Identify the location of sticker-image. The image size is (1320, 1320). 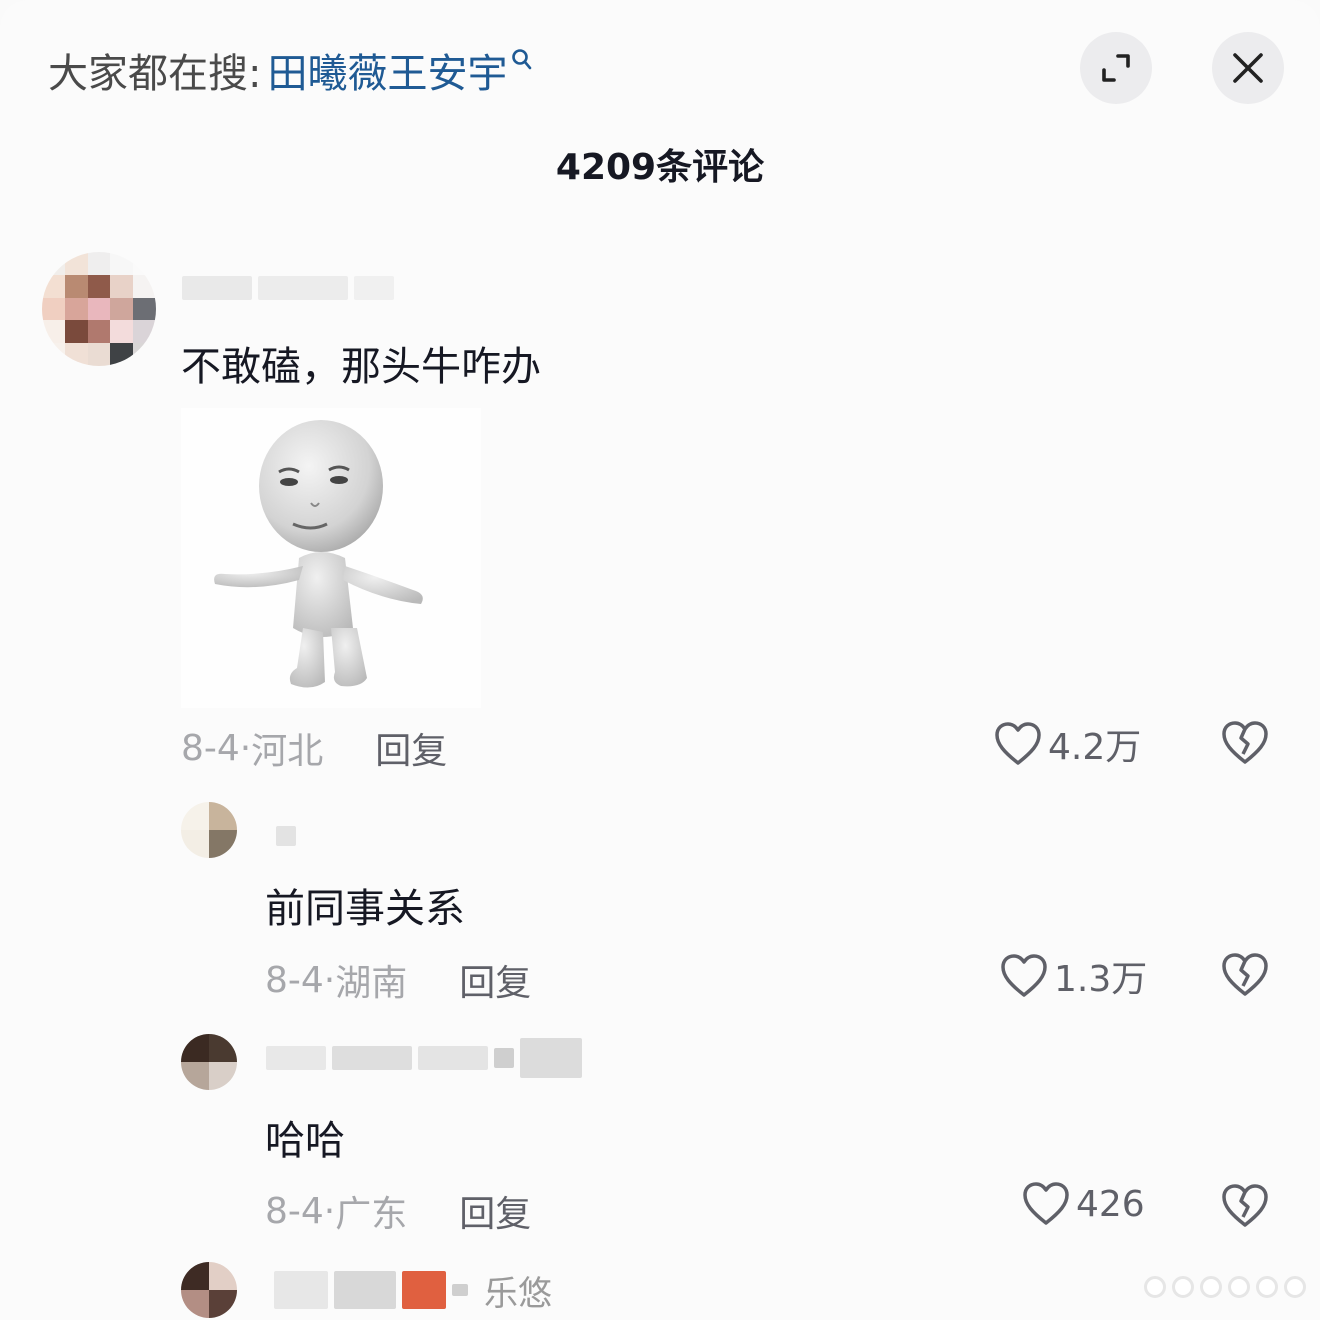
(331, 558).